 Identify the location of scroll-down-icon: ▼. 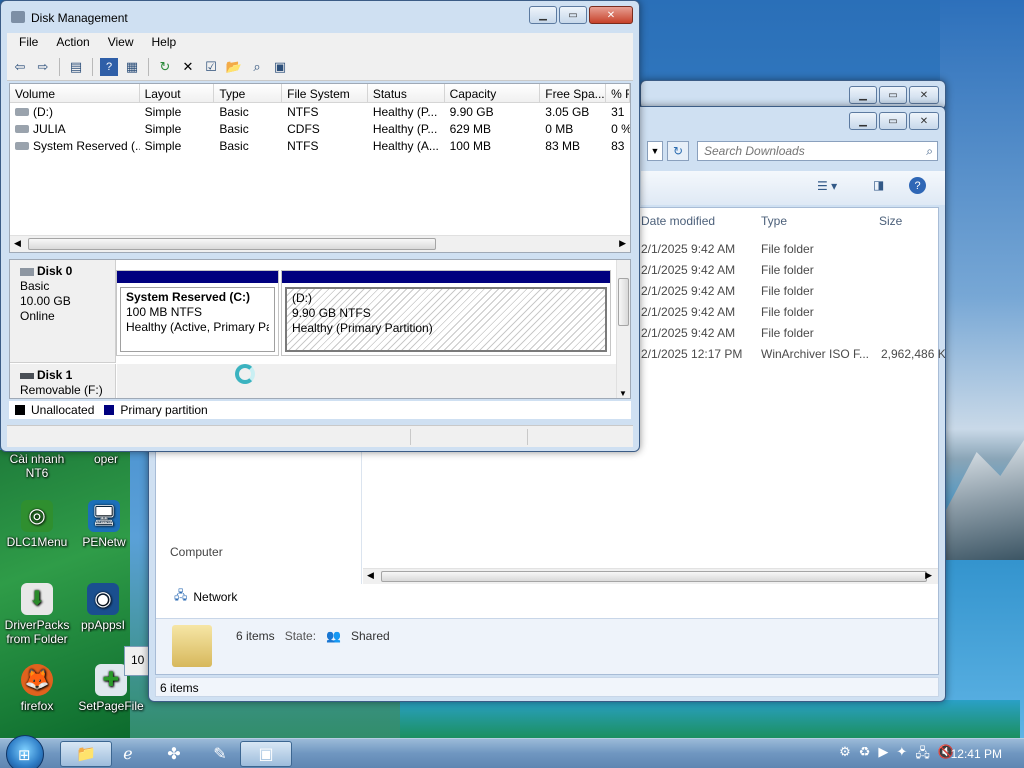
(623, 393).